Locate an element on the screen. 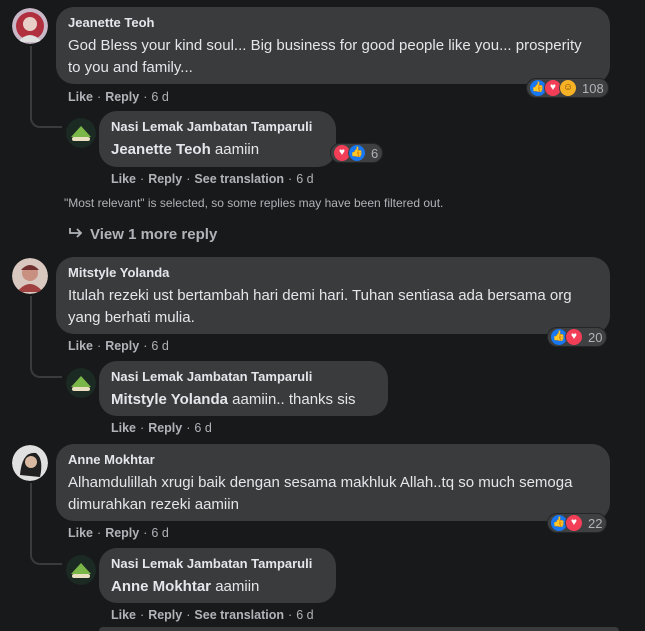 The height and width of the screenshot is (631, 645). mention: Anne Mokhtar is located at coordinates (161, 586).